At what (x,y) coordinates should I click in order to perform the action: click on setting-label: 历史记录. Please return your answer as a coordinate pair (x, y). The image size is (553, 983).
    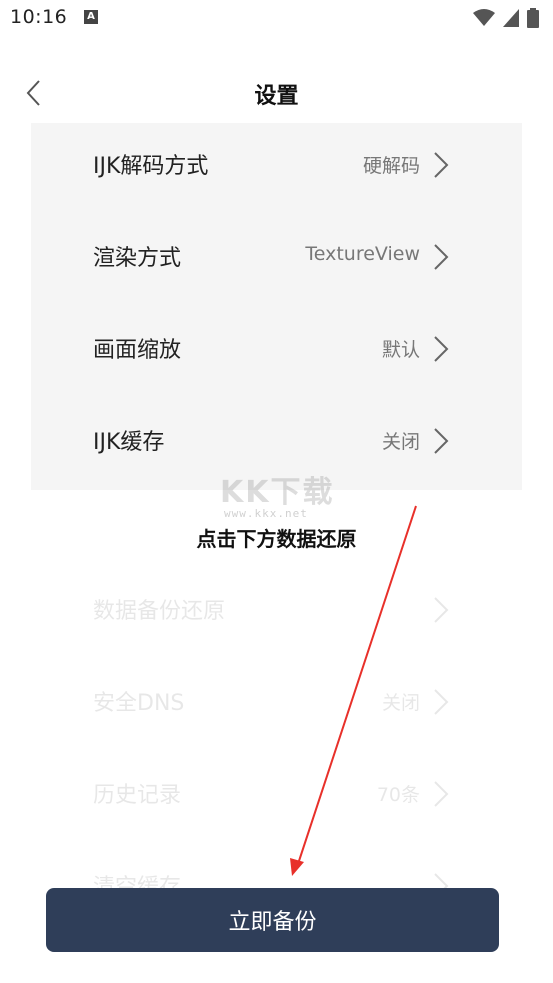
    Looking at the image, I should click on (137, 795).